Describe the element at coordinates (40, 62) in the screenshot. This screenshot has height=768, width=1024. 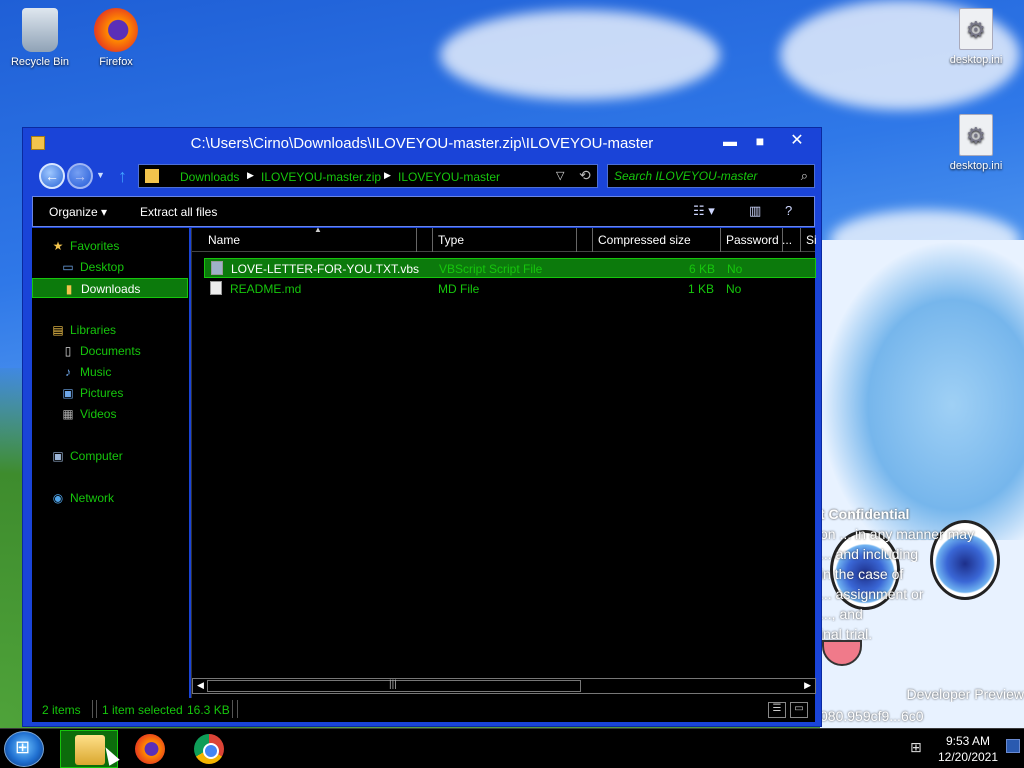
I see `desktop-icon-label: Recycle Bin` at that location.